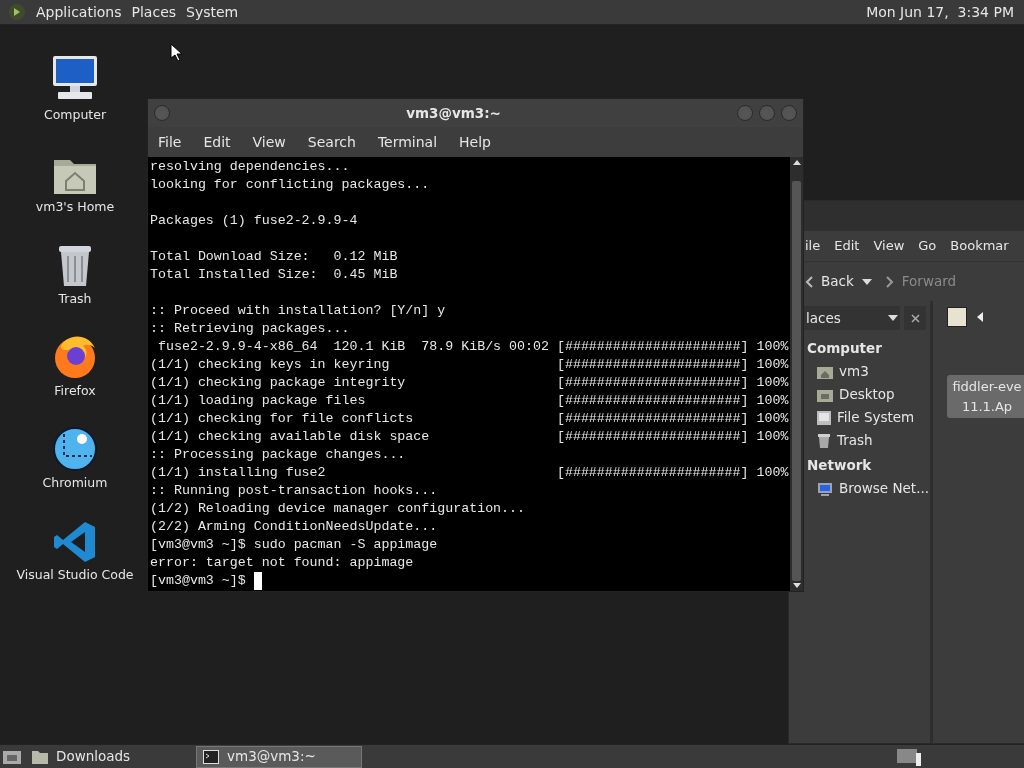 Image resolution: width=1024 pixels, height=768 pixels. I want to click on side-pane-selector: laces, so click(852, 318).